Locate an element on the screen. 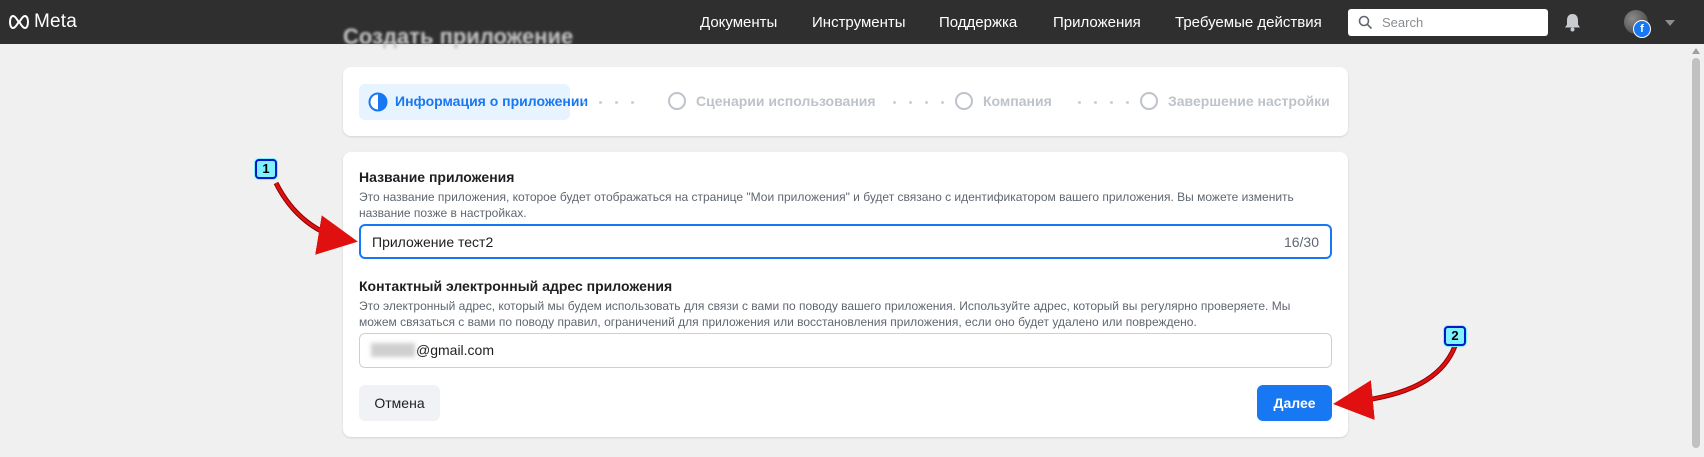  email-field: @gmail.com is located at coordinates (845, 350).